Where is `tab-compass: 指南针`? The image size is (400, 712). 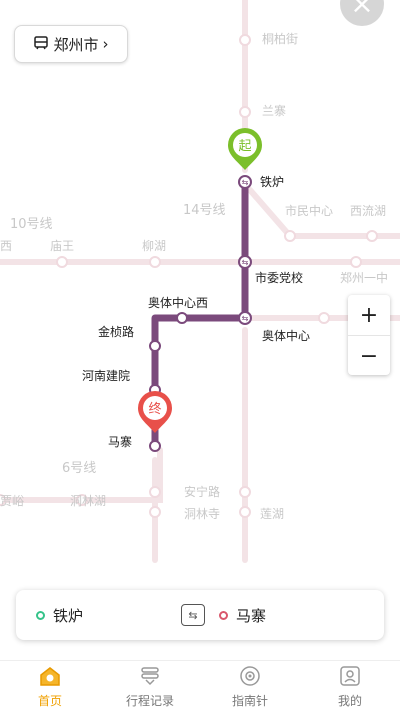 tab-compass: 指南针 is located at coordinates (250, 686).